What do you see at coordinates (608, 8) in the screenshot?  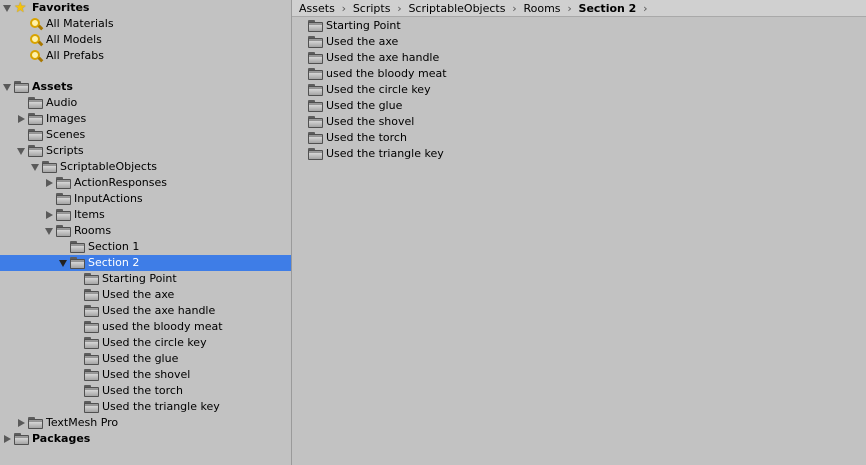 I see `breadcrumb-item-section-2: Section 2` at bounding box center [608, 8].